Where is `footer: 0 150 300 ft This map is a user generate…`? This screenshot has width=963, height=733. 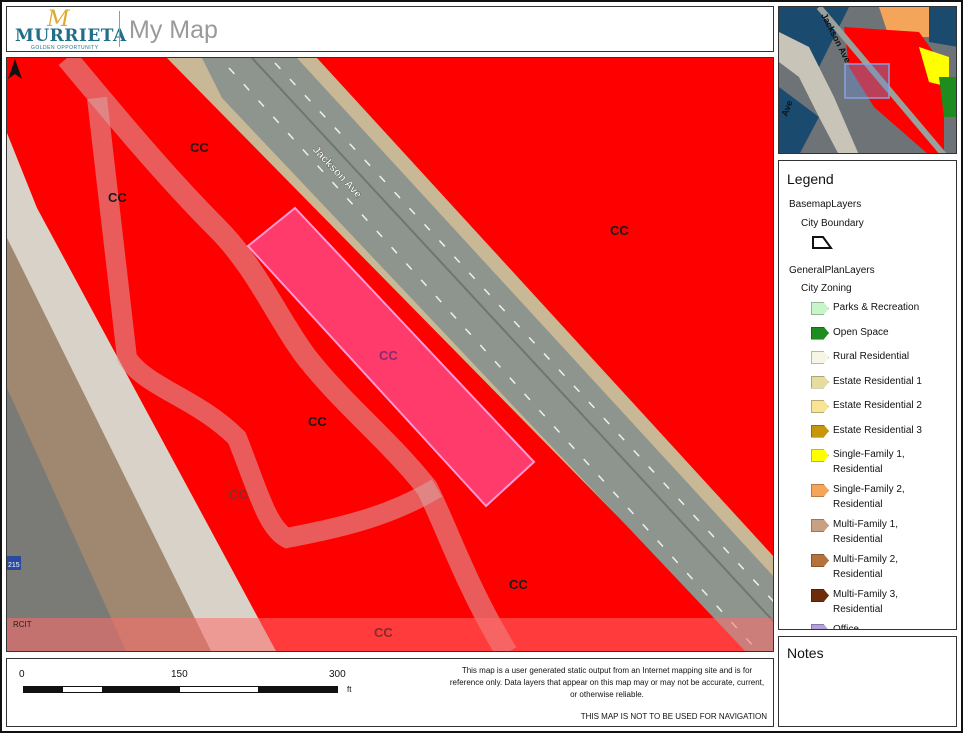
footer: 0 150 300 ft This map is a user generate… is located at coordinates (390, 692).